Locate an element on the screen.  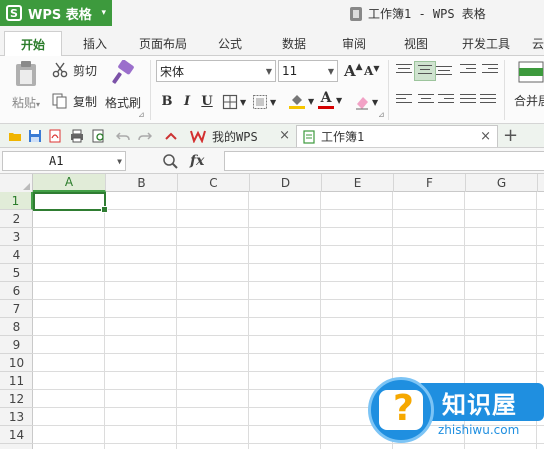
open-folder-icon is located at coordinates (15, 136).